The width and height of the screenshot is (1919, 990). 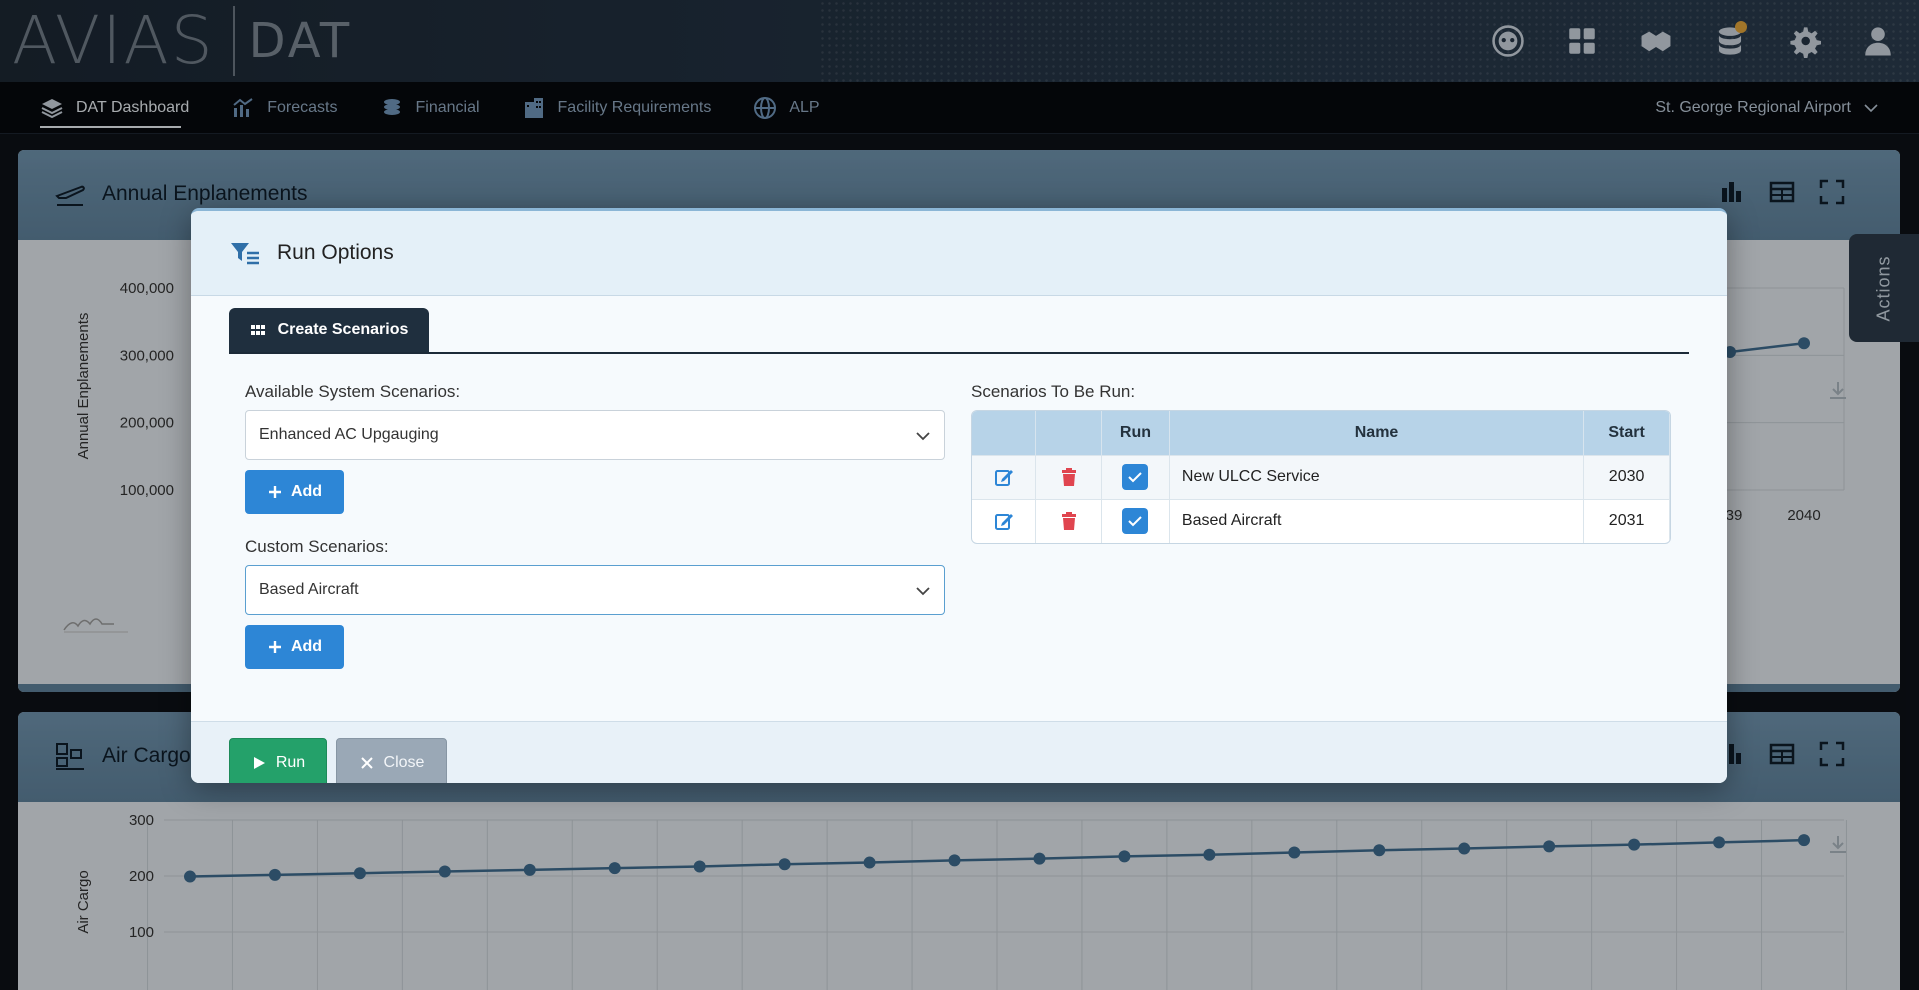 What do you see at coordinates (259, 763) in the screenshot?
I see `play-icon` at bounding box center [259, 763].